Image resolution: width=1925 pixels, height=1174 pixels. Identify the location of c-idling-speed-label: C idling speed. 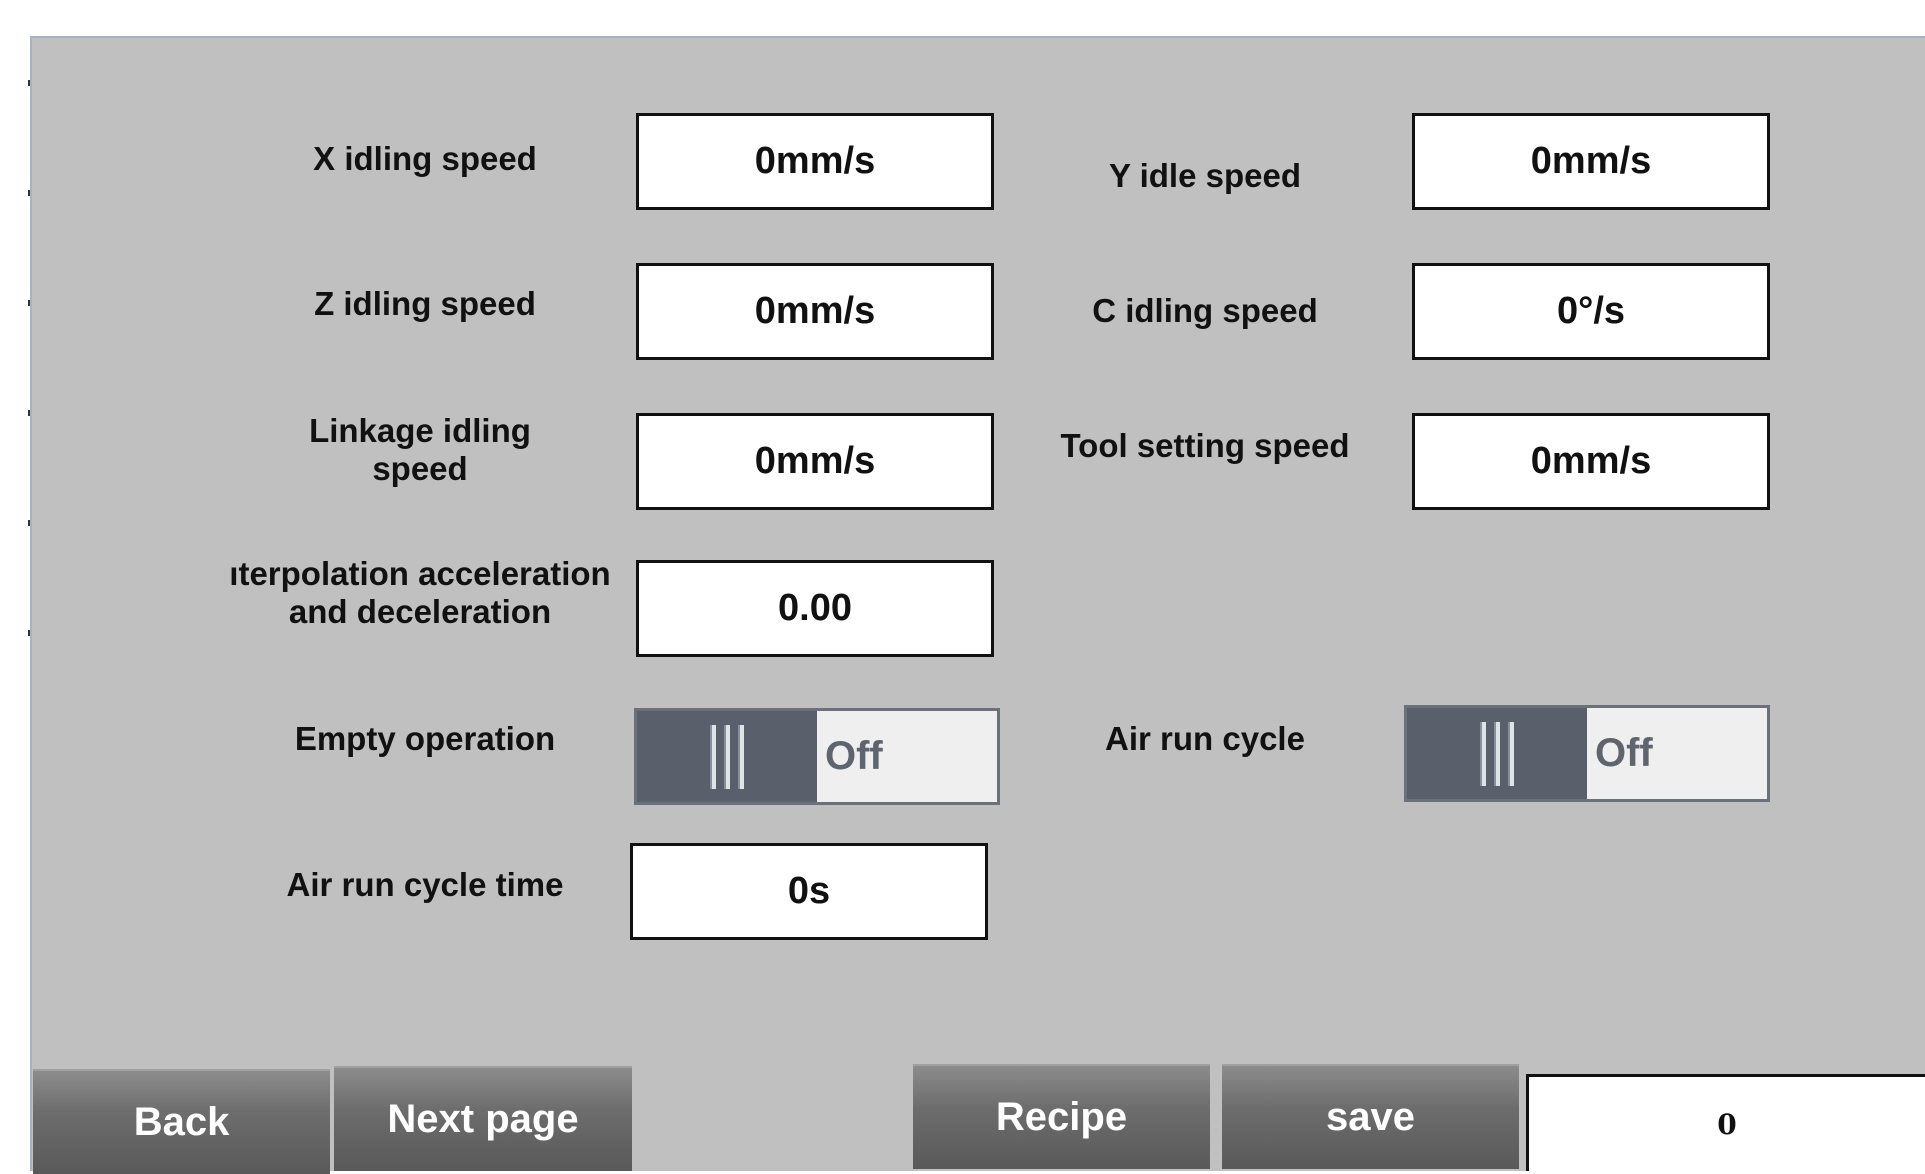
(1205, 310).